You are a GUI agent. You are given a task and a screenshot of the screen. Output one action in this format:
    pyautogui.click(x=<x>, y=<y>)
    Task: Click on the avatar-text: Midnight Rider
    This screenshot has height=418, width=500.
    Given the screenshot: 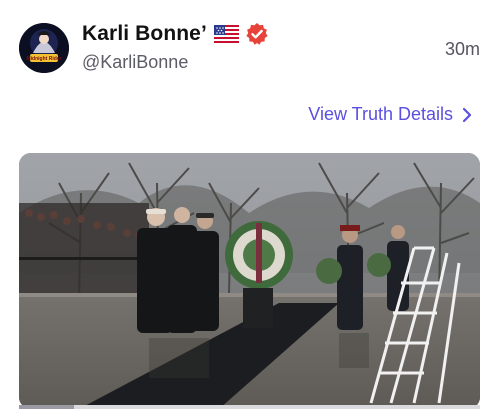 What is the action you would take?
    pyautogui.click(x=44, y=59)
    